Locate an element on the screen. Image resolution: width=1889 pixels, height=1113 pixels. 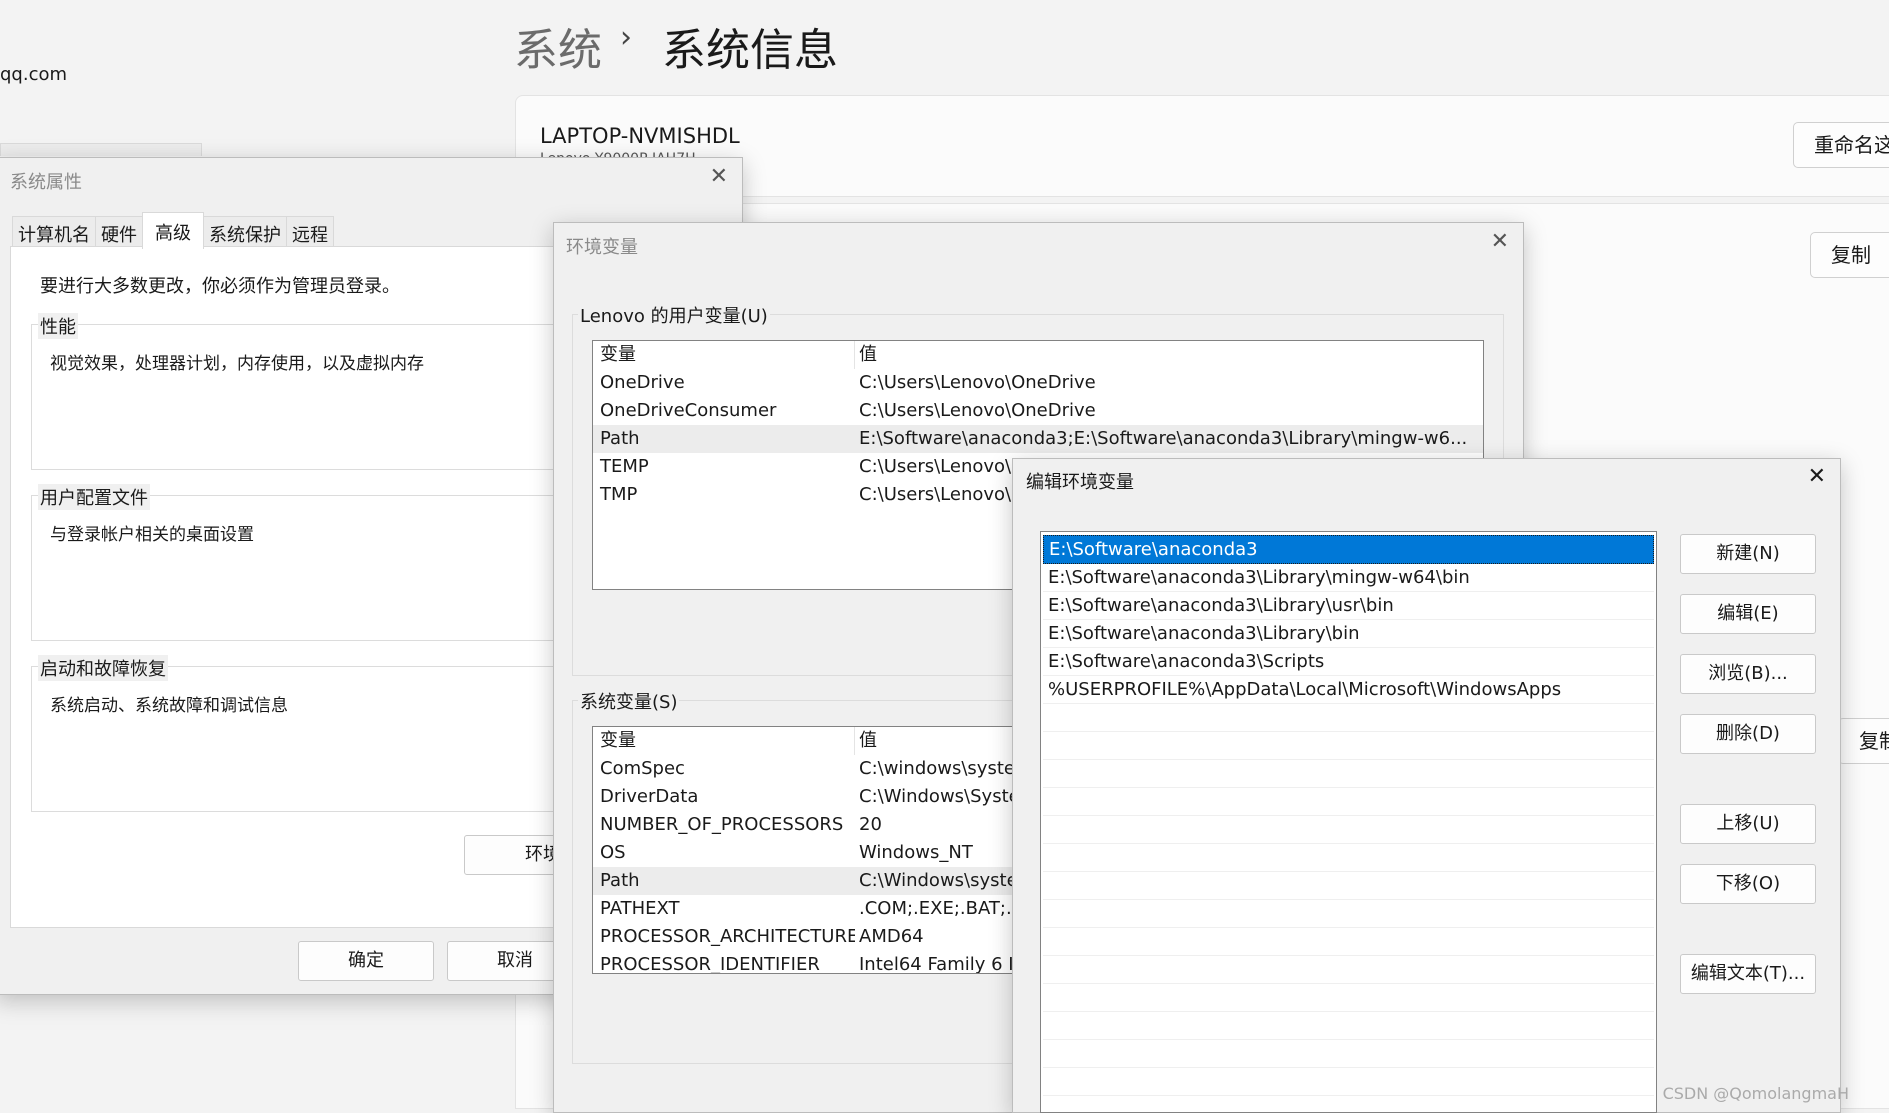
table-row: OneDriveConsumer C:\Users\Lenovo\OneDrive is located at coordinates (1038, 411).